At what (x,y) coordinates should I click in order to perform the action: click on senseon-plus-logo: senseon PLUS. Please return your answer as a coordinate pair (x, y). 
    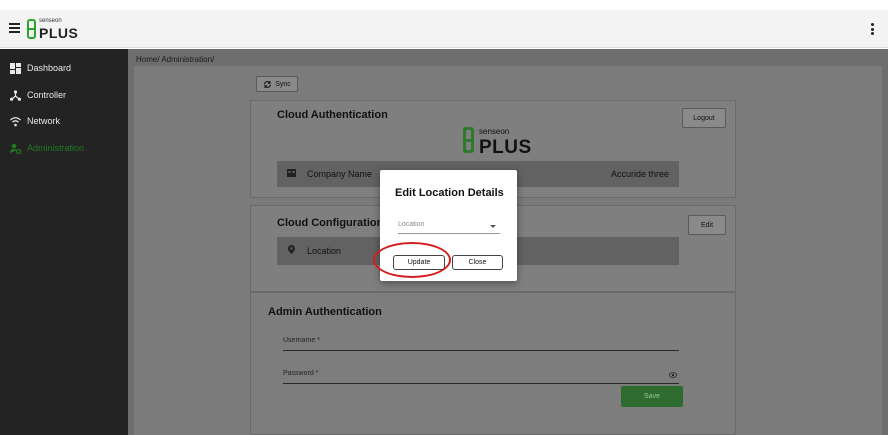
    Looking at the image, I should click on (503, 141).